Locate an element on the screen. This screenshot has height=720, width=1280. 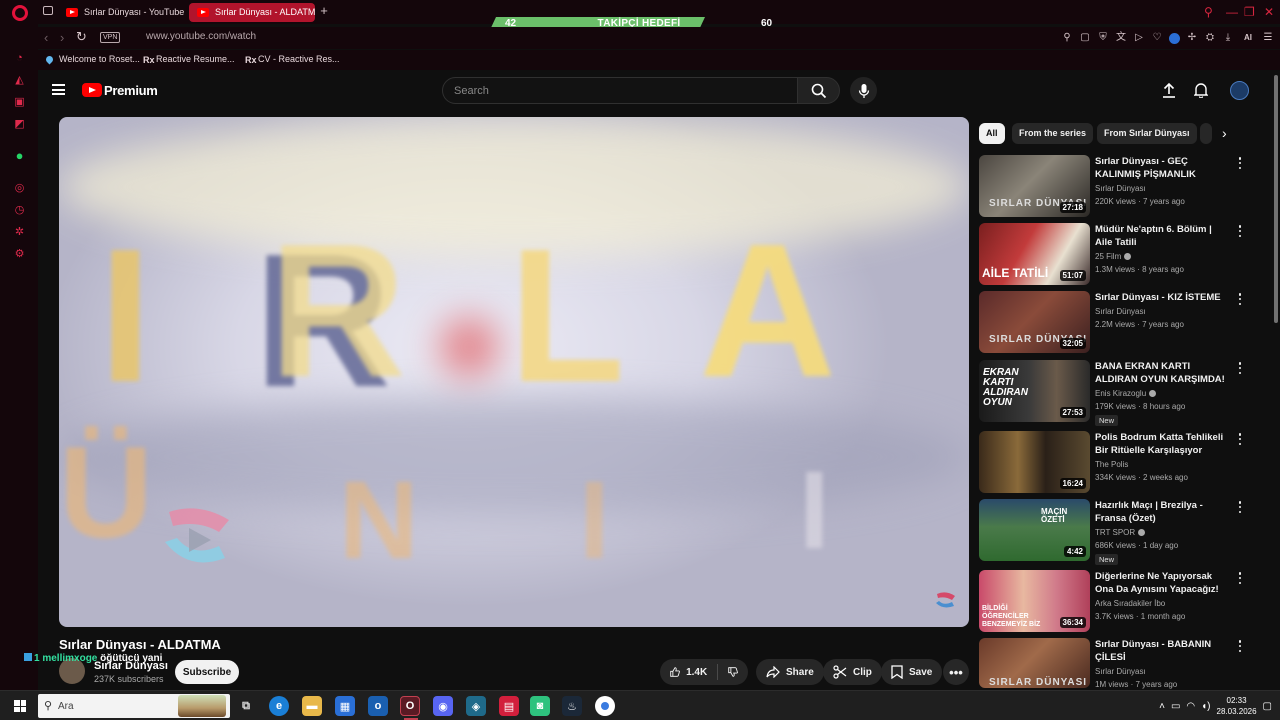
opera-logo-icon is located at coordinates (20, 13).